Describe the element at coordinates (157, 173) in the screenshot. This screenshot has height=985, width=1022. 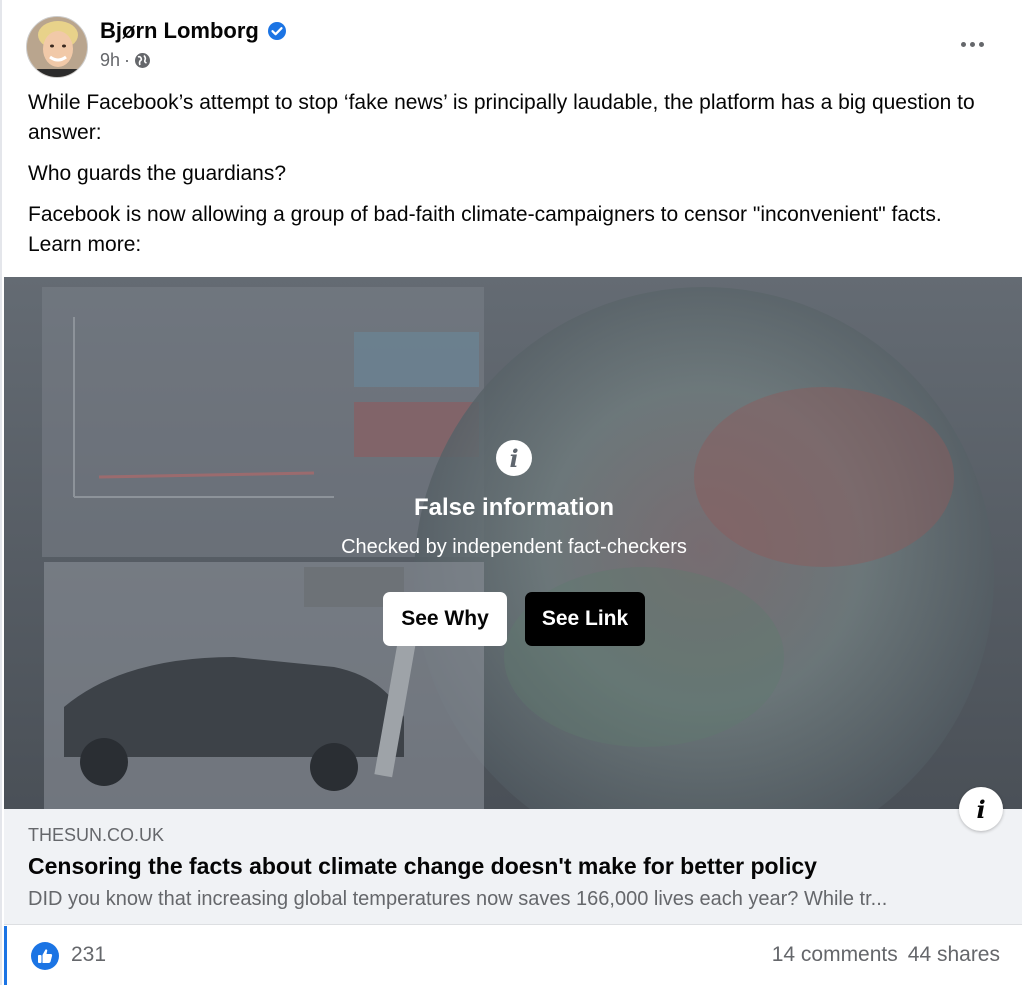
I see `post-paragraph: Who guards the guardians?` at that location.